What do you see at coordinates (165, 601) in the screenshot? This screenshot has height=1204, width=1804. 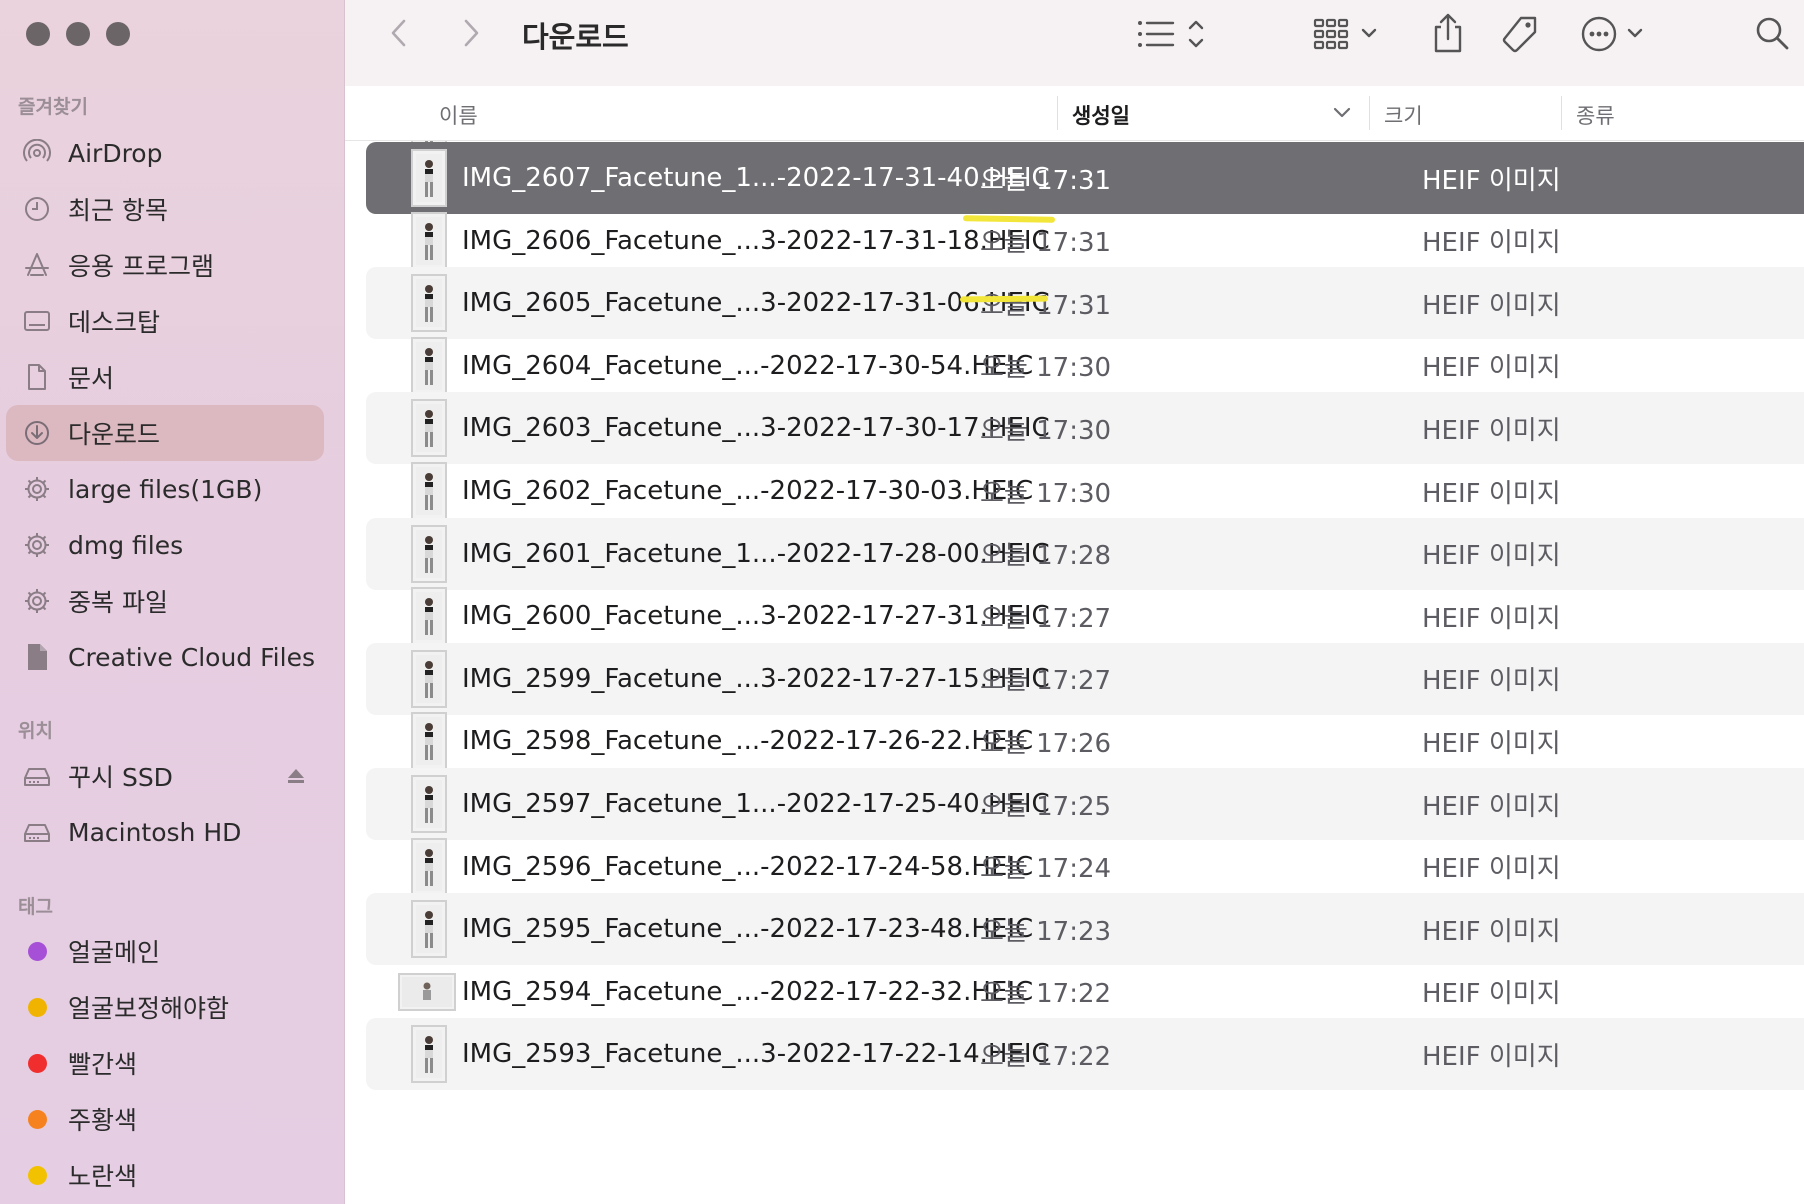 I see `sidebar-item-fav-item: 중복 파일` at bounding box center [165, 601].